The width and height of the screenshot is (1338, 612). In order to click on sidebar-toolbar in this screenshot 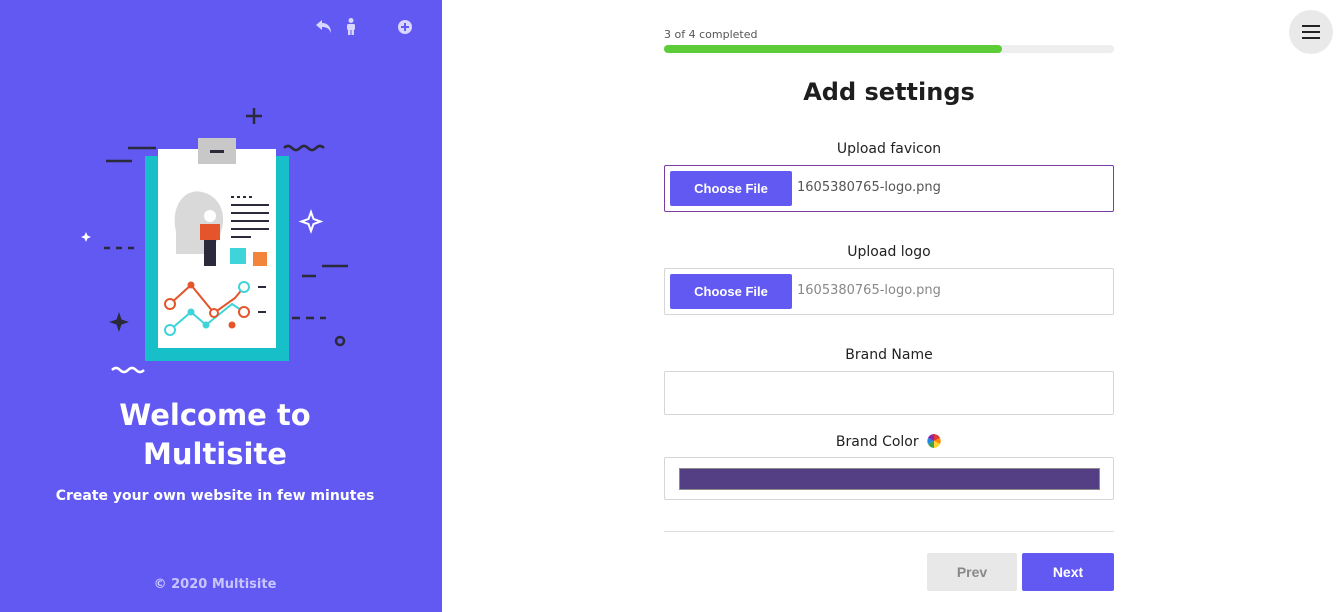, I will do `click(364, 27)`.